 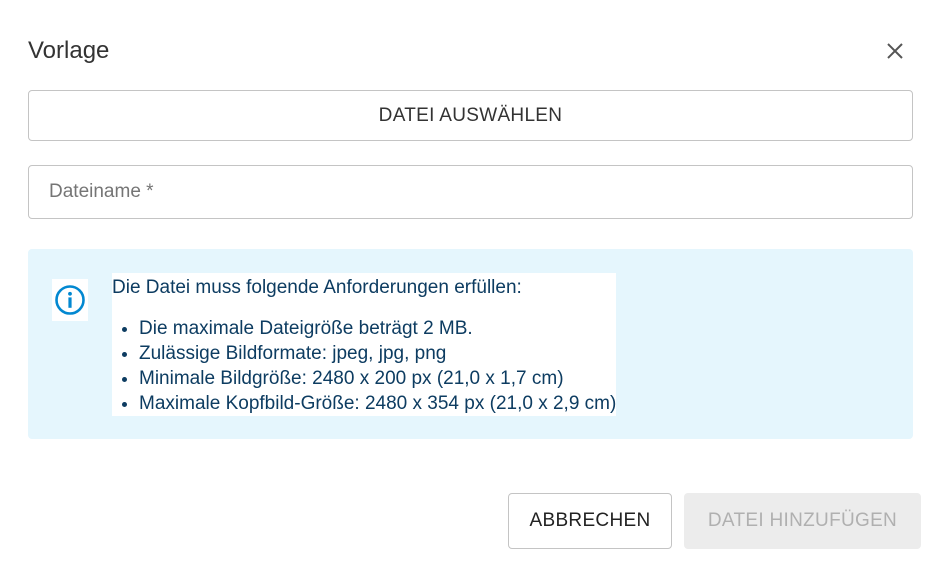 I want to click on cancel-button: ABBRECHEN, so click(x=590, y=521).